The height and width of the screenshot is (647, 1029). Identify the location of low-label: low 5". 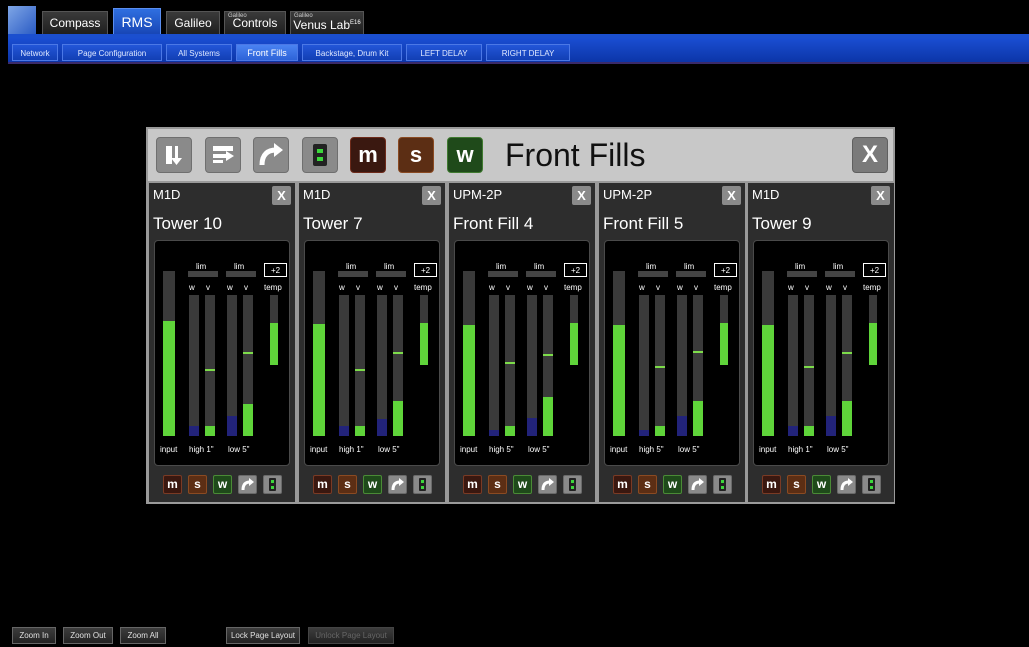
(389, 449).